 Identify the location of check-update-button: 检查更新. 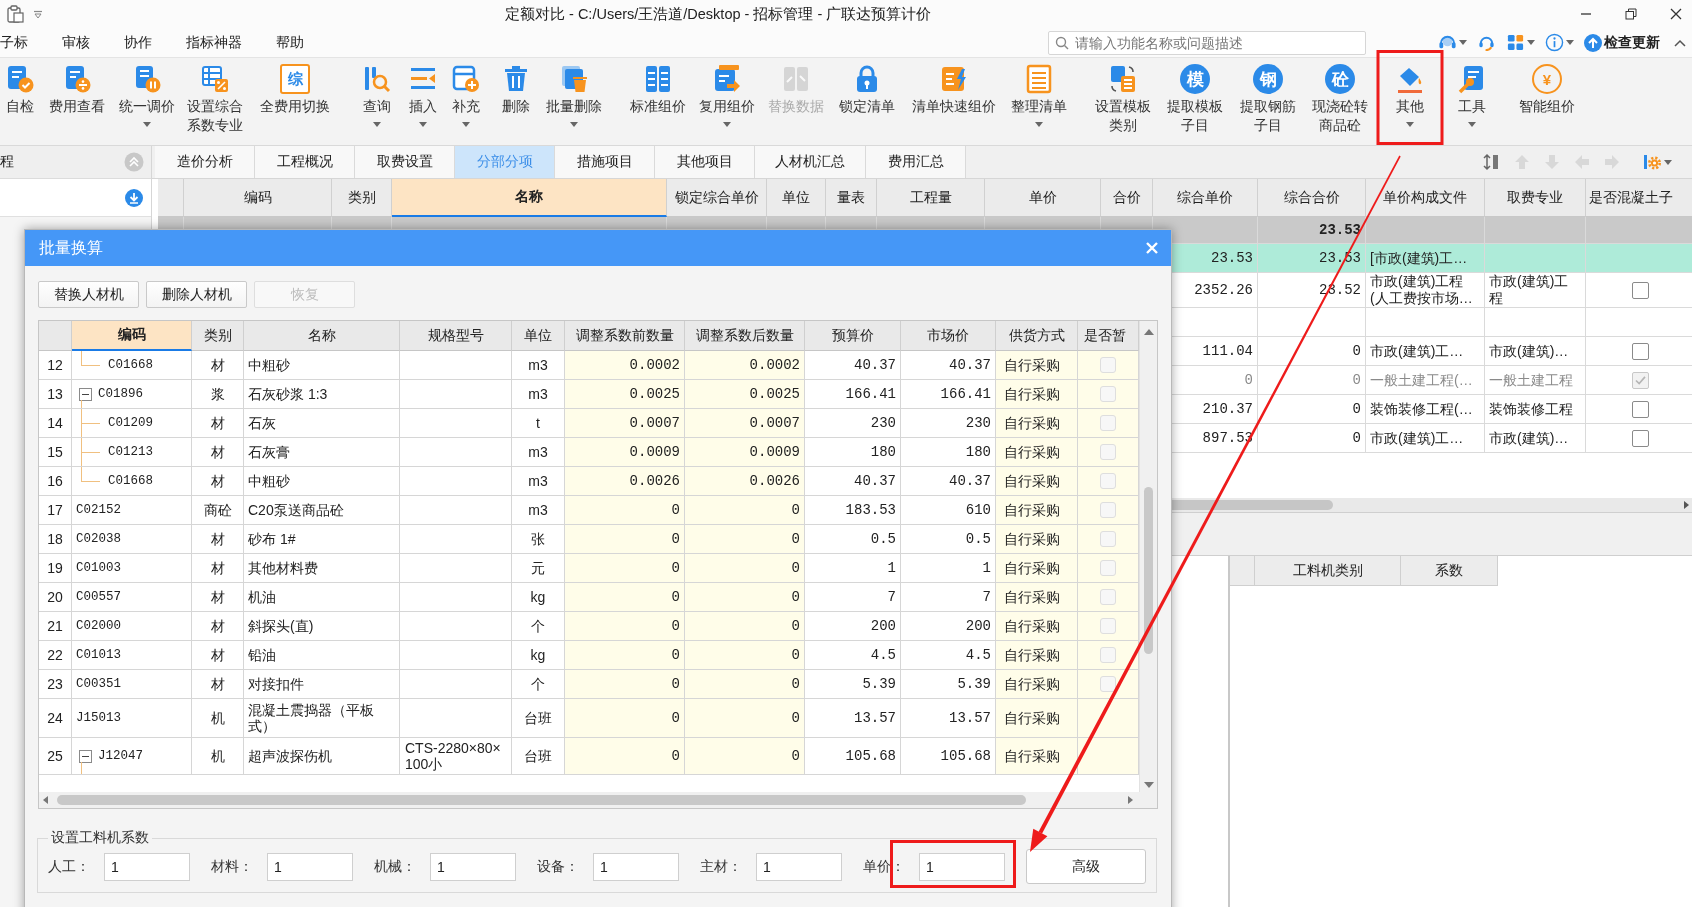
(1622, 42).